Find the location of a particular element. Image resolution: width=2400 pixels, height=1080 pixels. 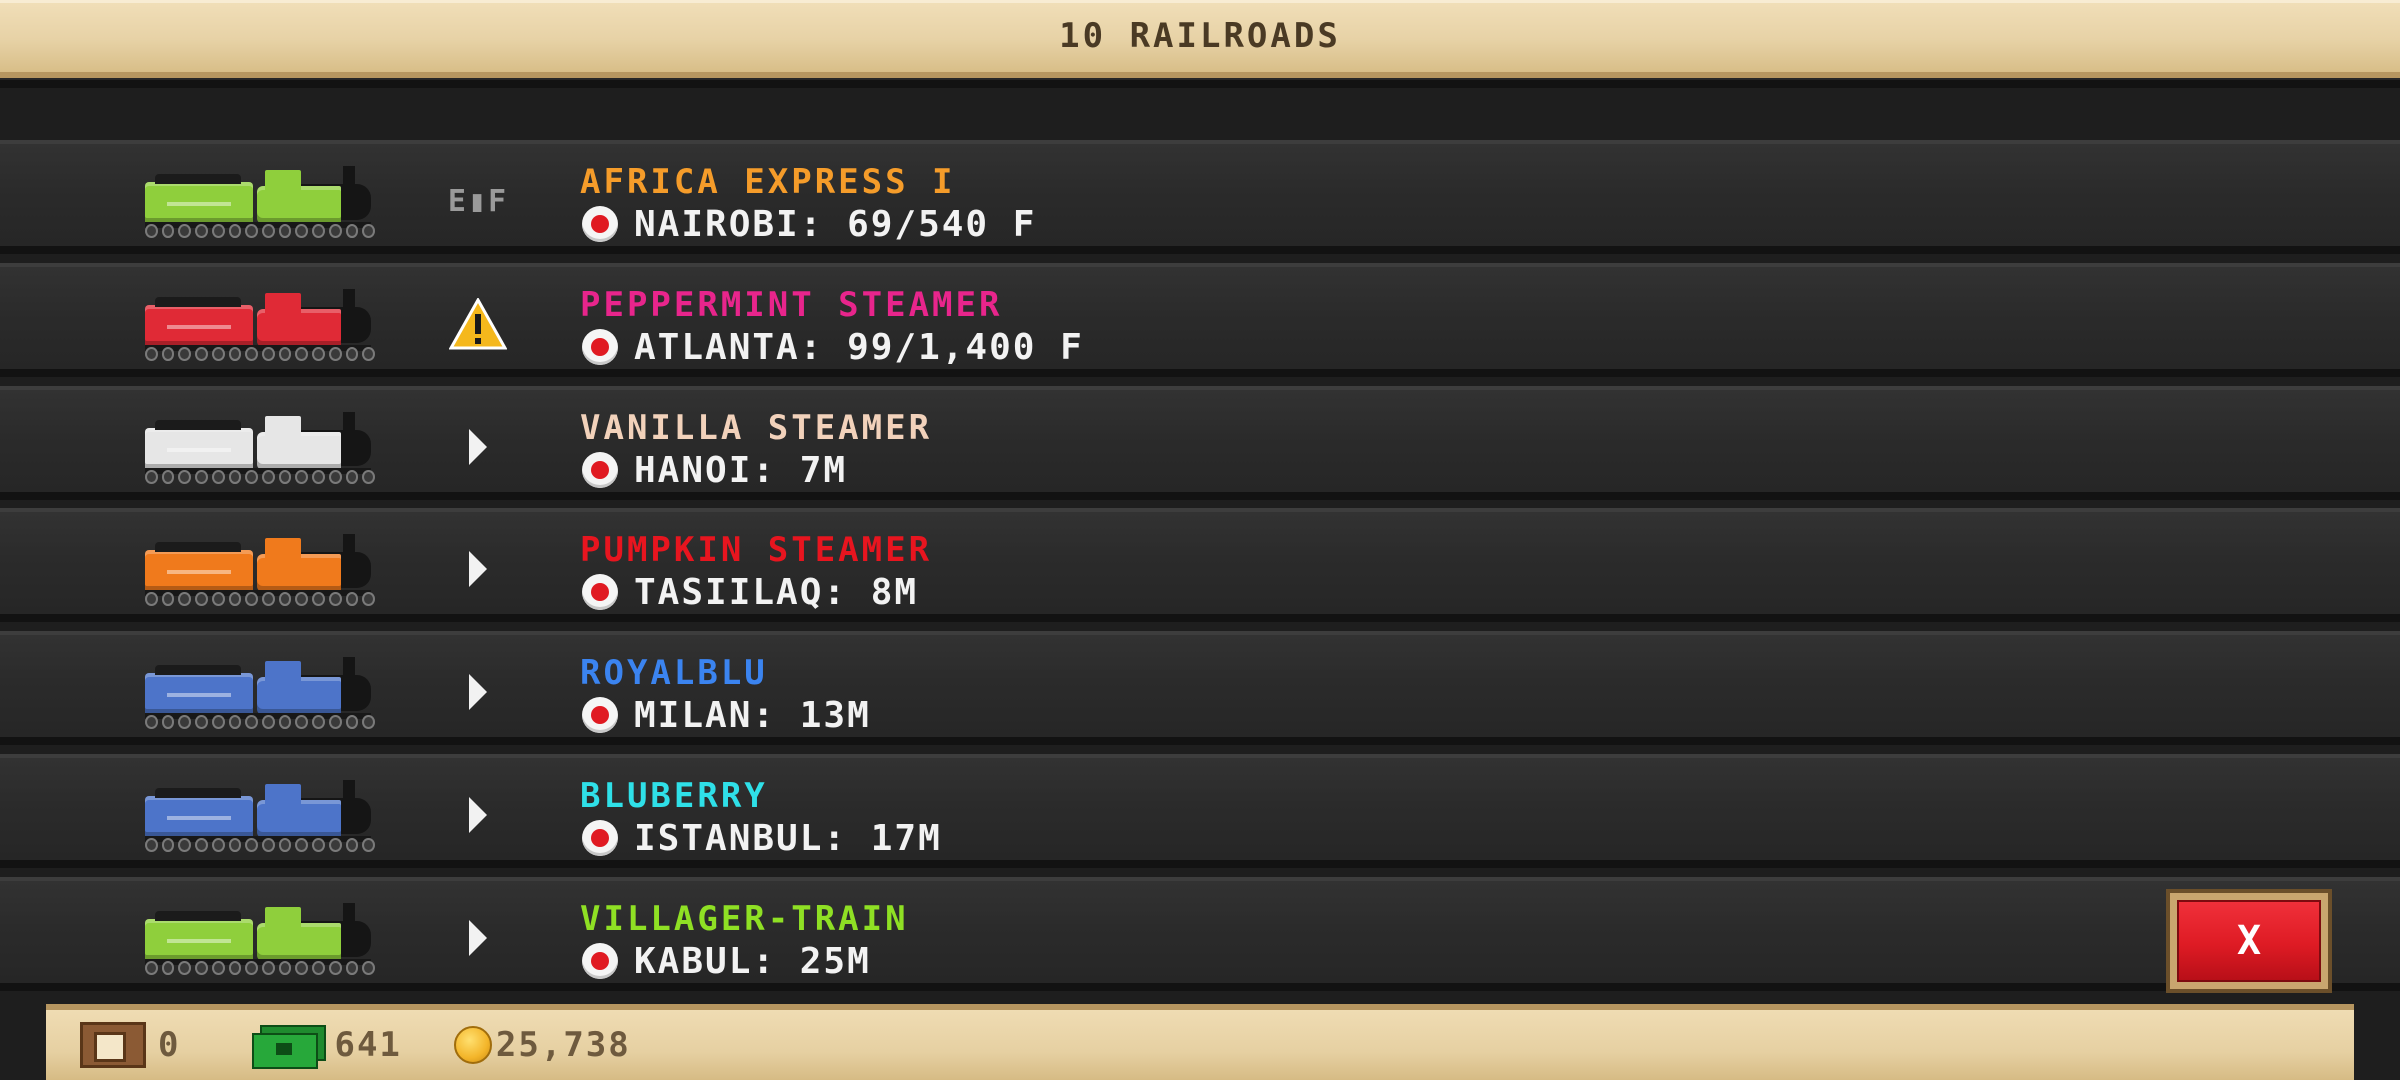

train-row: PEPPERMINT STEAMER ATLANTA: 99/1,400 F is located at coordinates (1200, 320).